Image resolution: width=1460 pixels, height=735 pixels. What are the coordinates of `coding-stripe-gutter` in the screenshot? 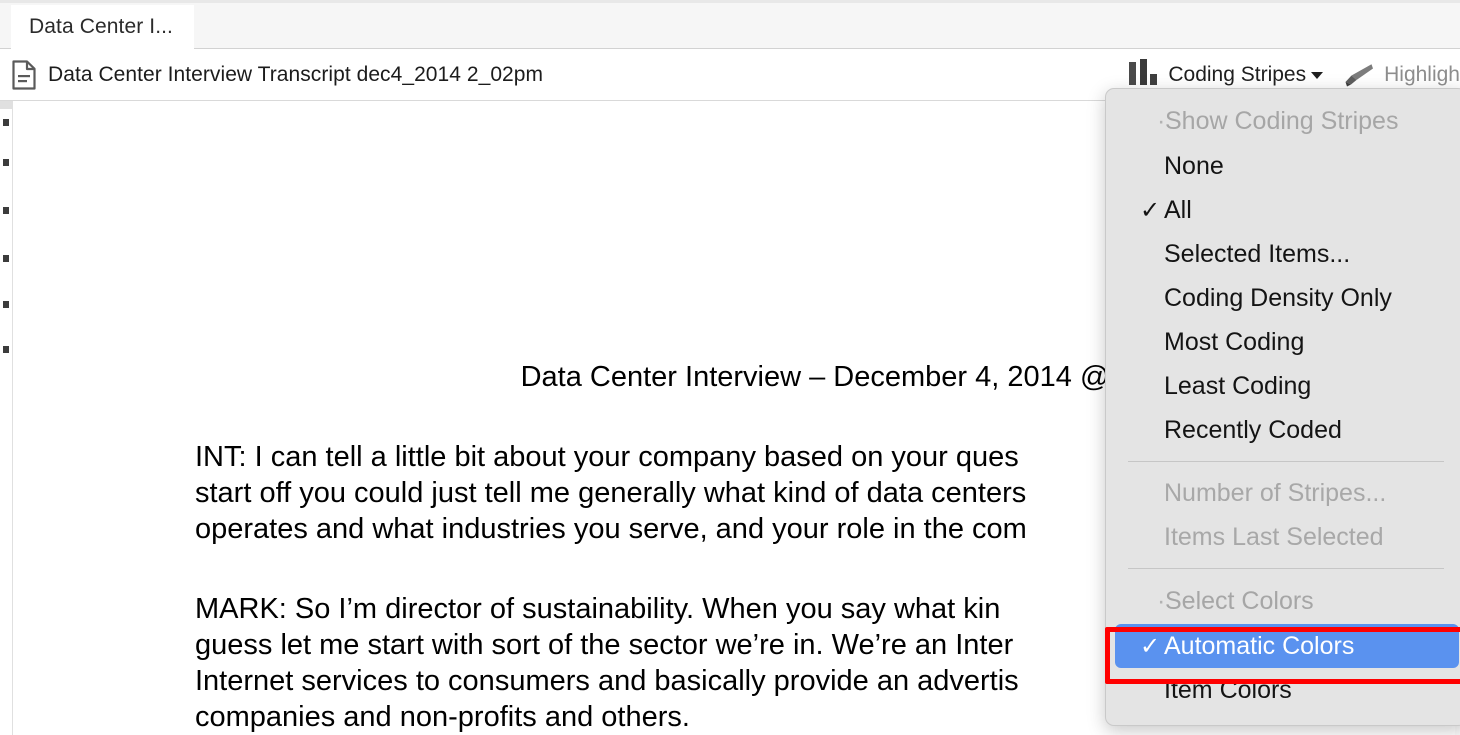 It's located at (6, 418).